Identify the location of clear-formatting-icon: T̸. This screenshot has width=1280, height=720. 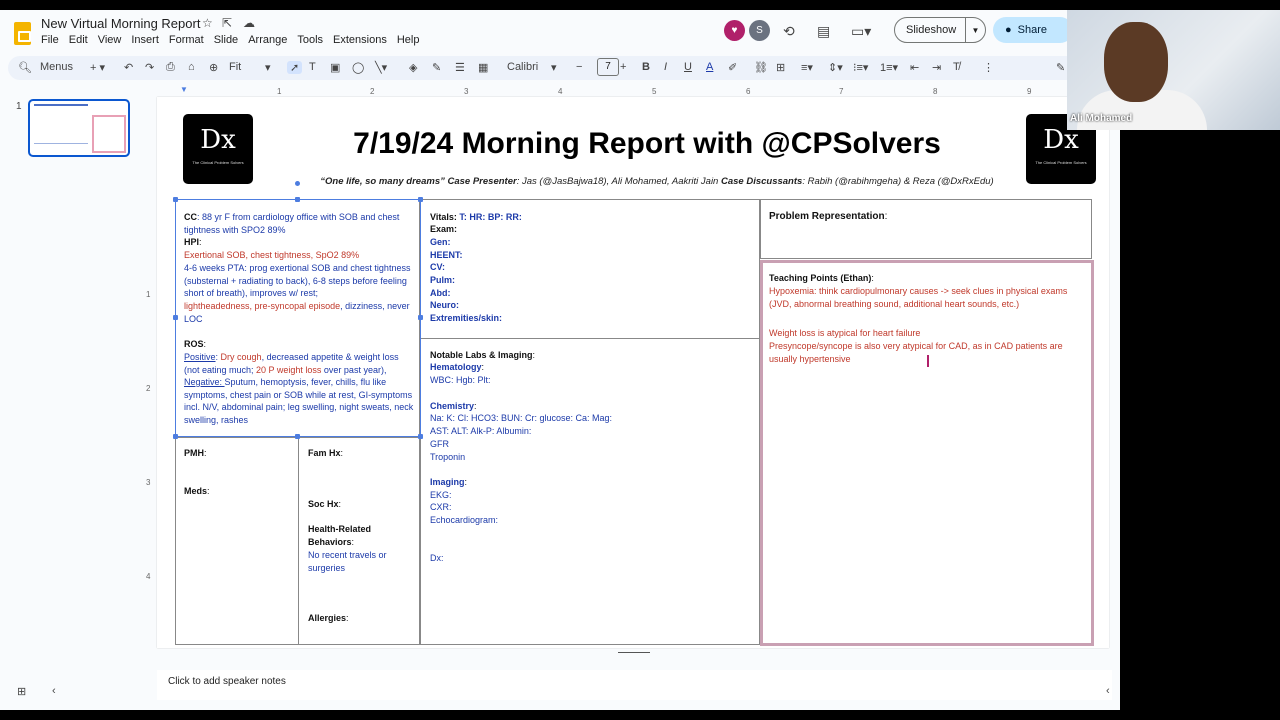
(956, 67).